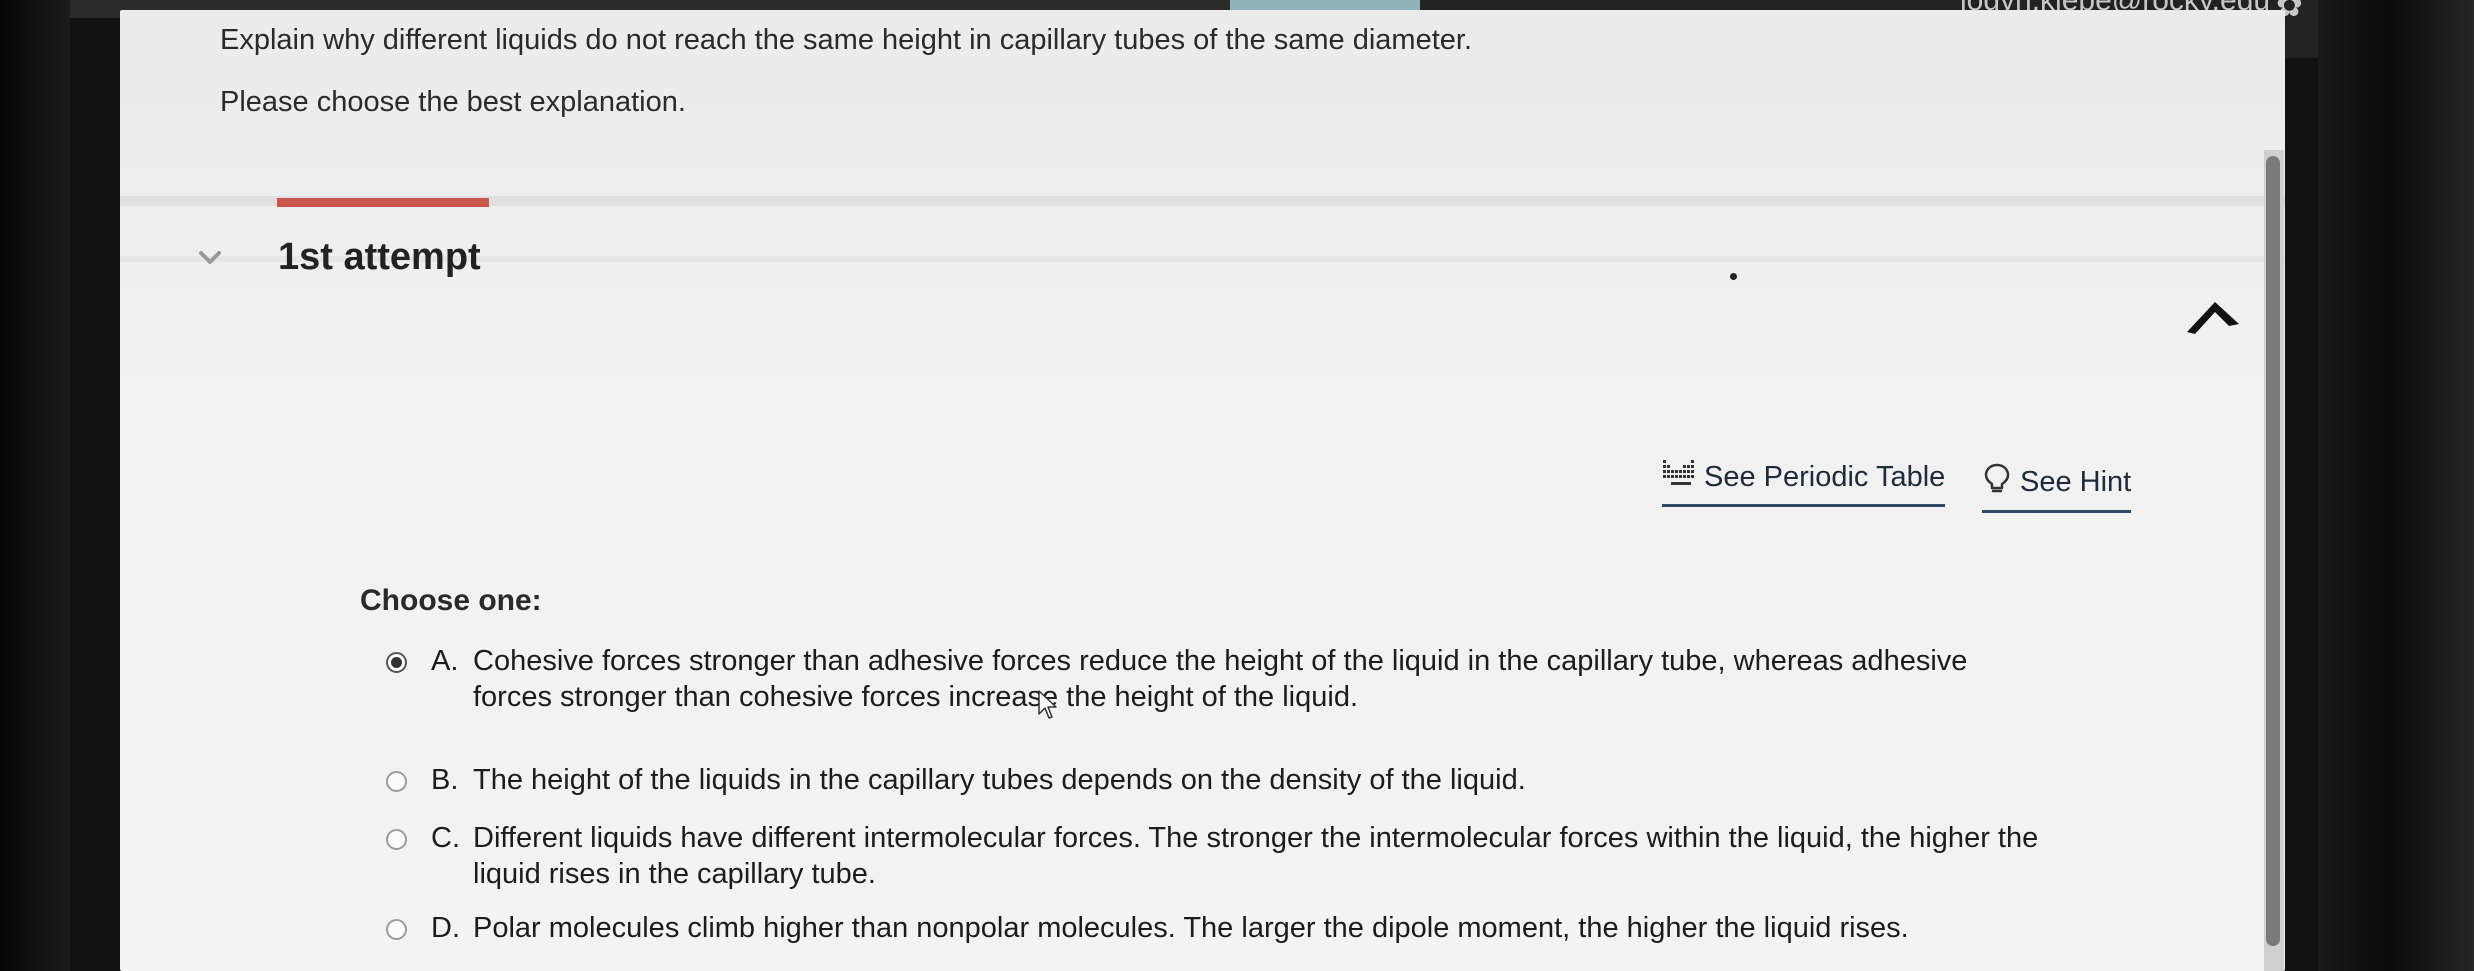  What do you see at coordinates (383, 202) in the screenshot?
I see `attempt-progress-indicator` at bounding box center [383, 202].